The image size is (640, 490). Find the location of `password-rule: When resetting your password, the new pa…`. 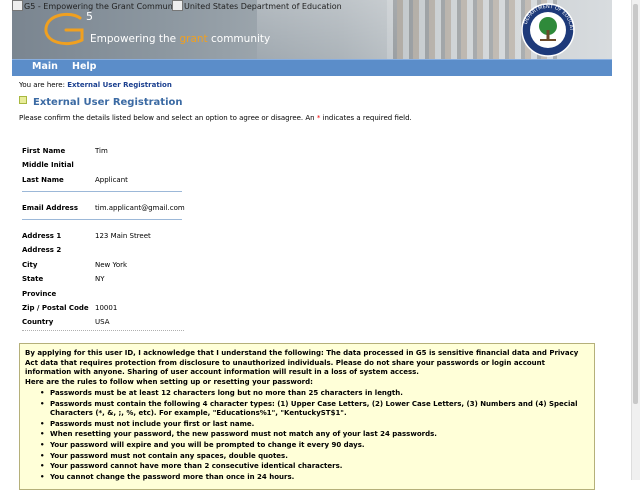

password-rule: When resetting your password, the new pa… is located at coordinates (313, 435).